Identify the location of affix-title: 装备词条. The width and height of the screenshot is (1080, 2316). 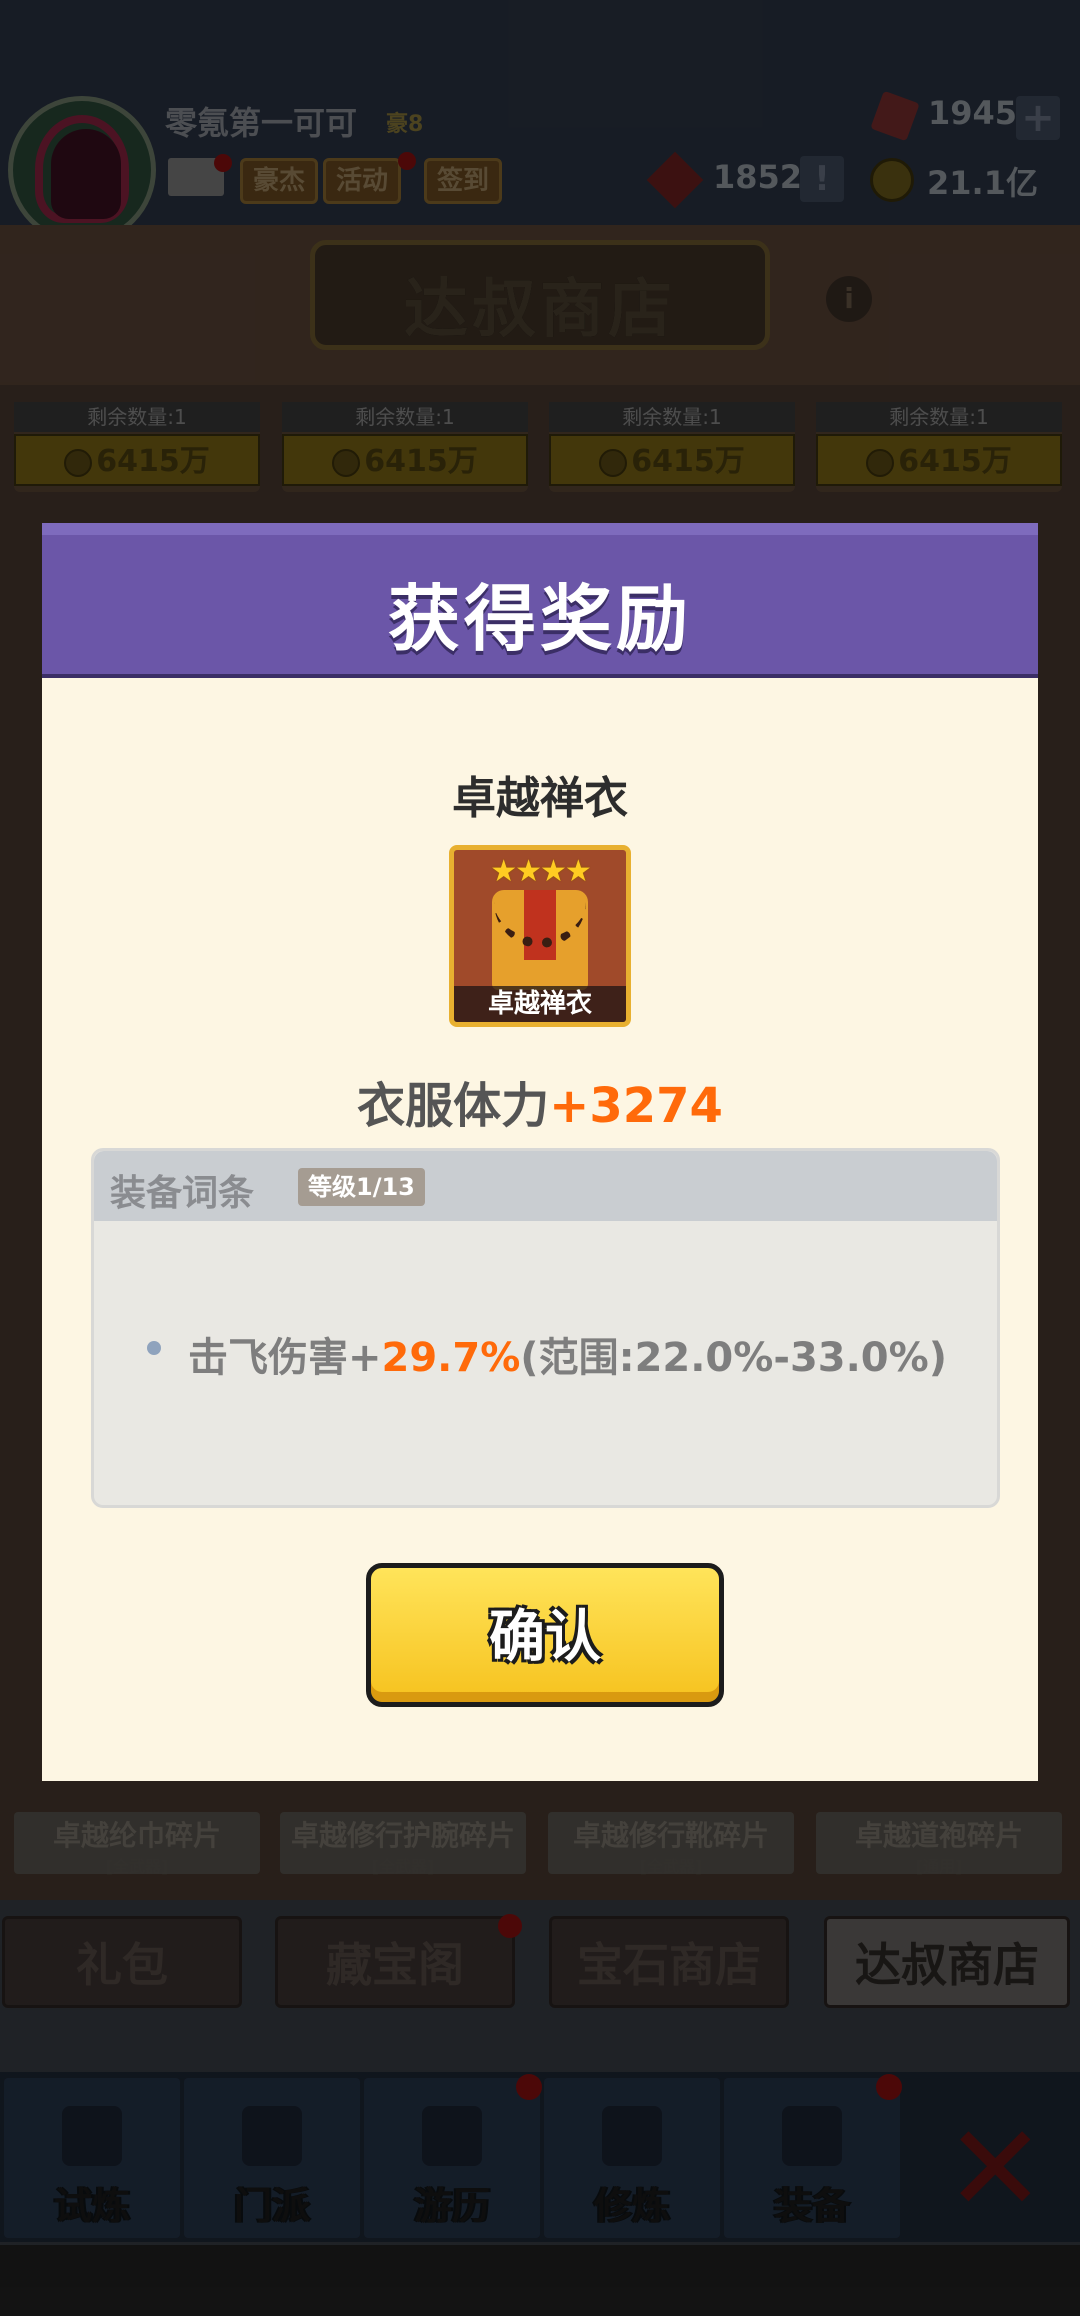
(182, 1193).